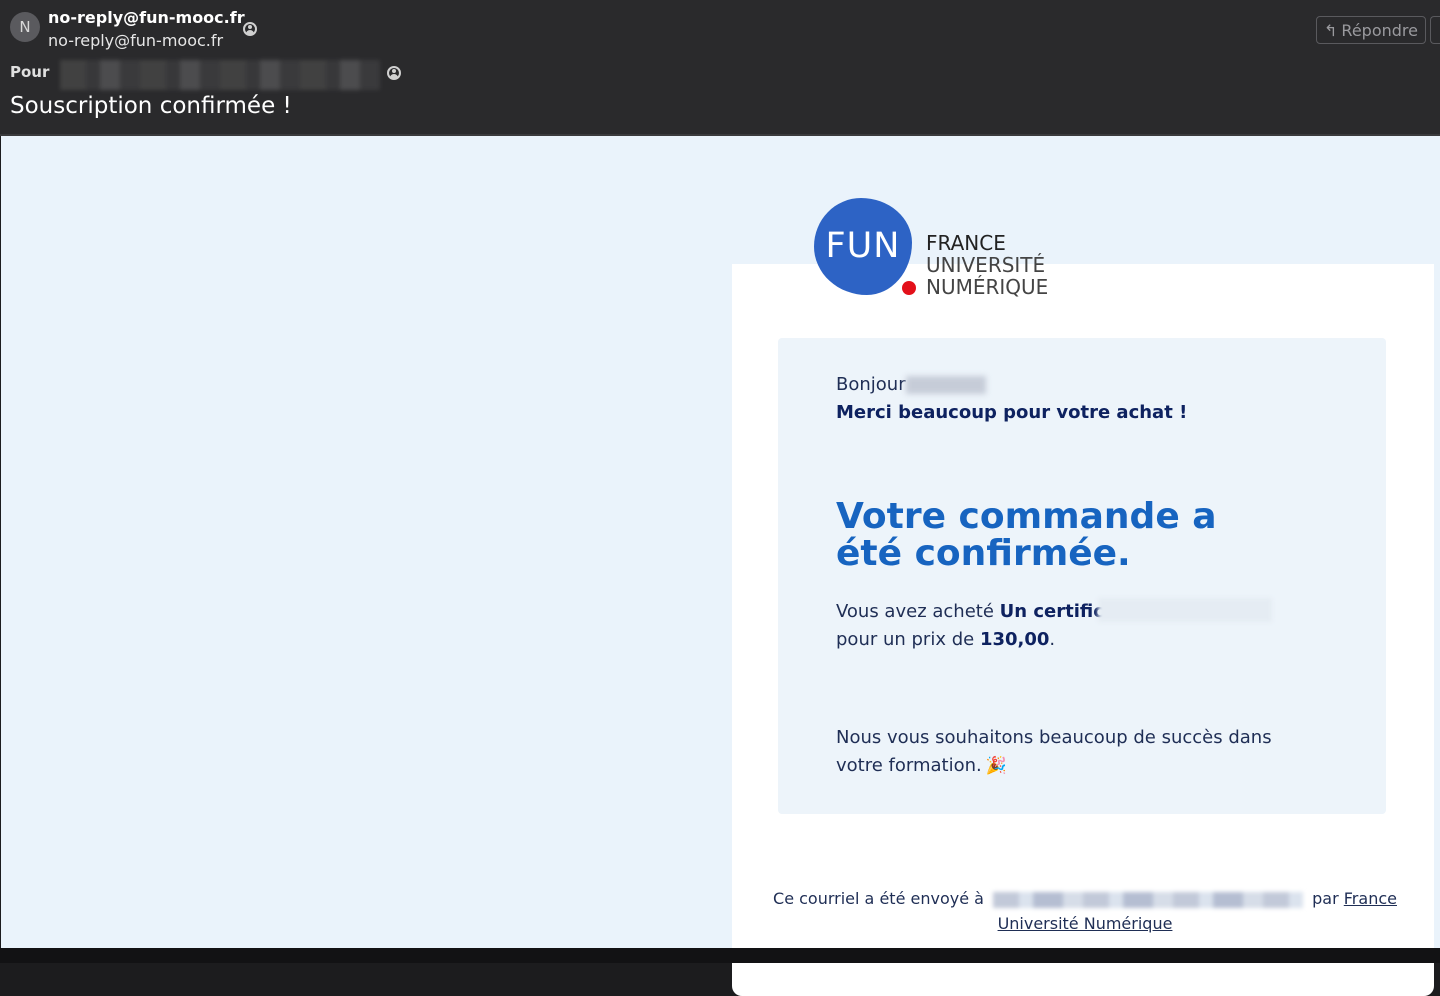  I want to click on footer-prefix: Ce courriel a été envoyé à, so click(878, 898).